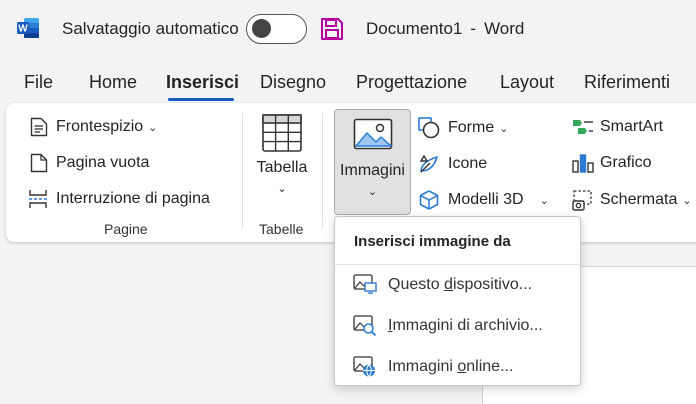 This screenshot has height=404, width=696. I want to click on tab-home: Home, so click(113, 82).